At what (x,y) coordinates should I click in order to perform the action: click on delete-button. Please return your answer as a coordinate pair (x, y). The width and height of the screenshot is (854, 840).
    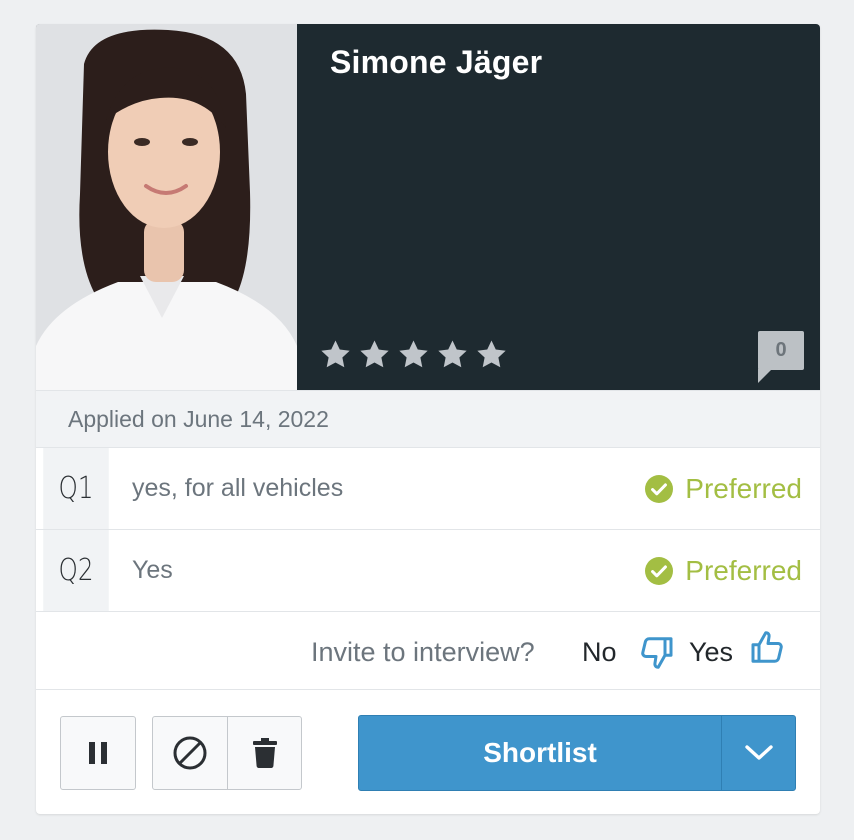
    Looking at the image, I should click on (264, 753).